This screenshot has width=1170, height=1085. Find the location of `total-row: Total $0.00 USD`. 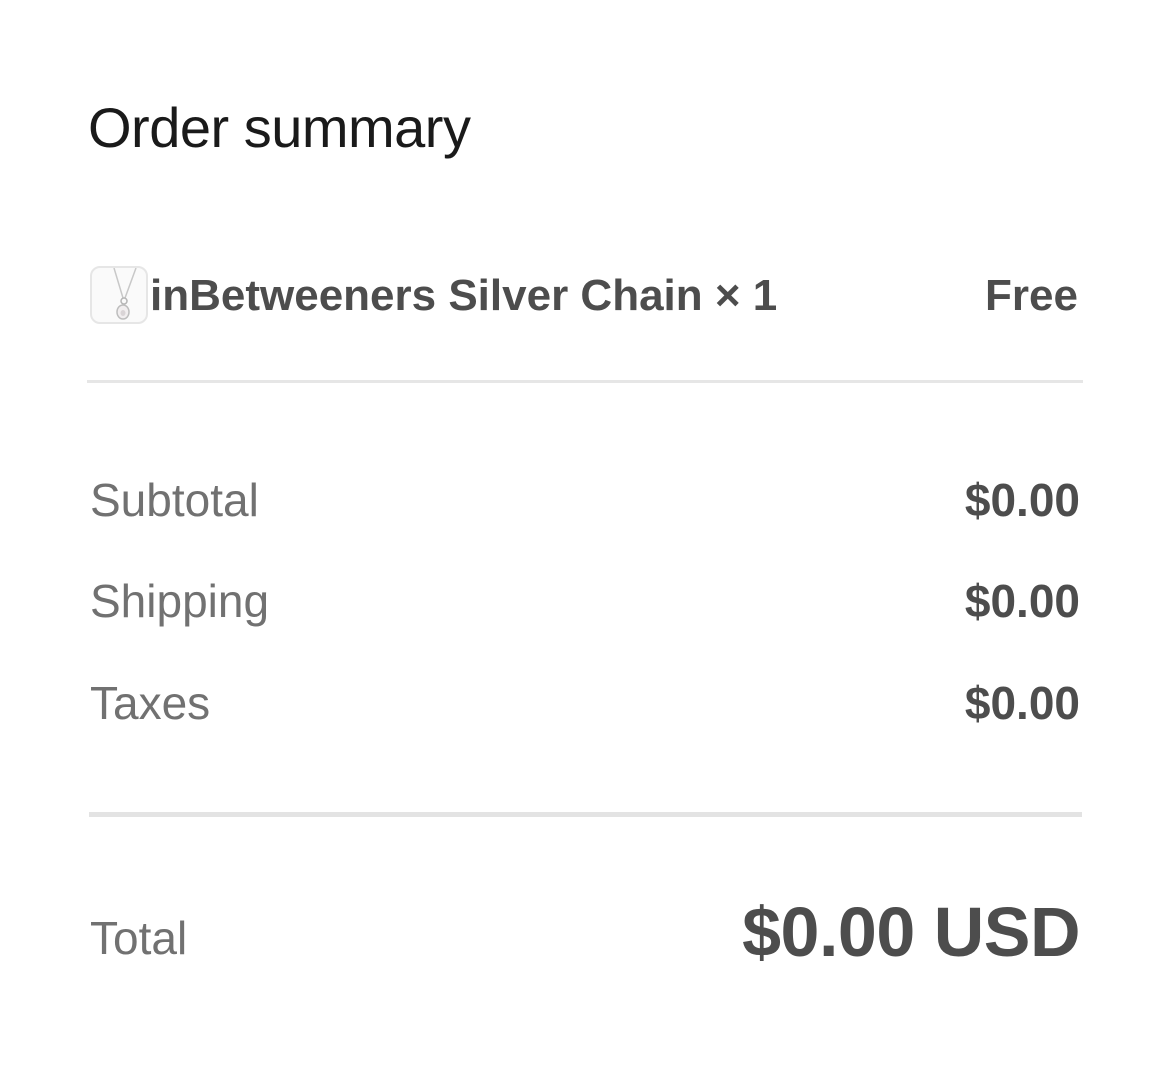

total-row: Total $0.00 USD is located at coordinates (585, 933).